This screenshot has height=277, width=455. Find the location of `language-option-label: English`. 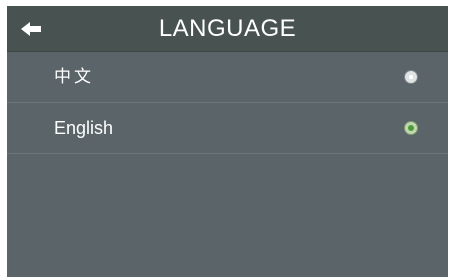

language-option-label: English is located at coordinates (84, 128).